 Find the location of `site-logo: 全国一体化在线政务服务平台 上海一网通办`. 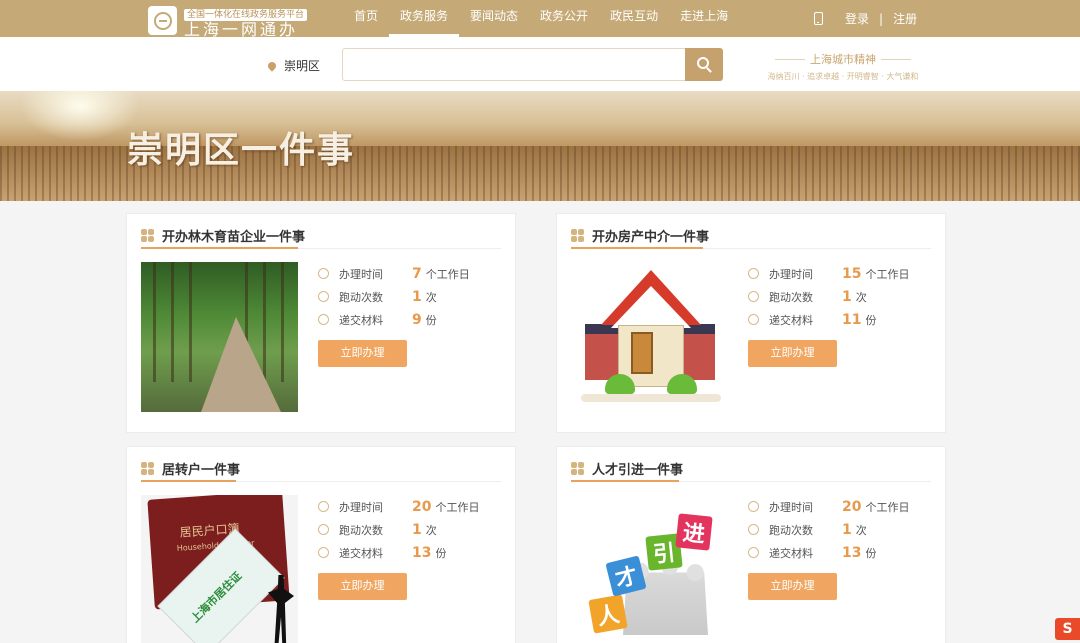

site-logo: 全国一体化在线政务服务平台 上海一网通办 is located at coordinates (228, 20).